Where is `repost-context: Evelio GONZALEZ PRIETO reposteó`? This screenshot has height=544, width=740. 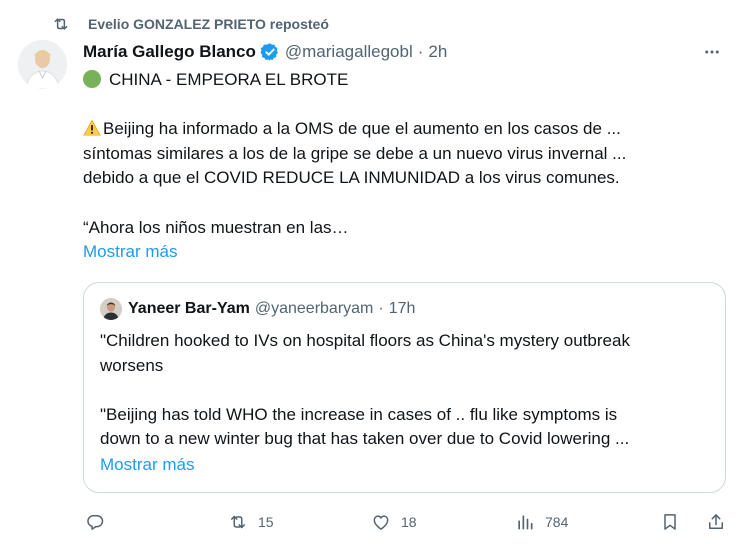 repost-context: Evelio GONZALEZ PRIETO reposteó is located at coordinates (190, 24).